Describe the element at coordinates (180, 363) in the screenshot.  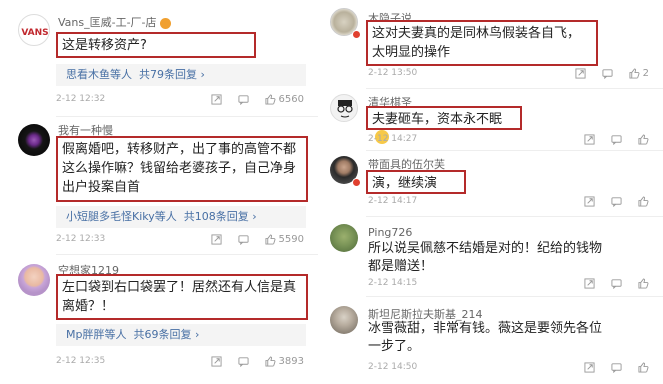
I see `comment-meta: 2-12 12:35 3893` at that location.